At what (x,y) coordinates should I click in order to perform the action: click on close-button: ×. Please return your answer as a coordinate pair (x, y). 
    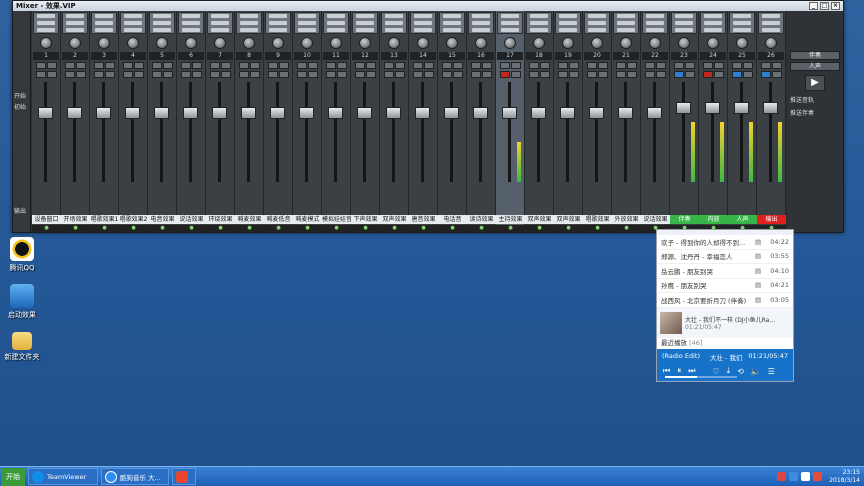
    Looking at the image, I should click on (835, 6).